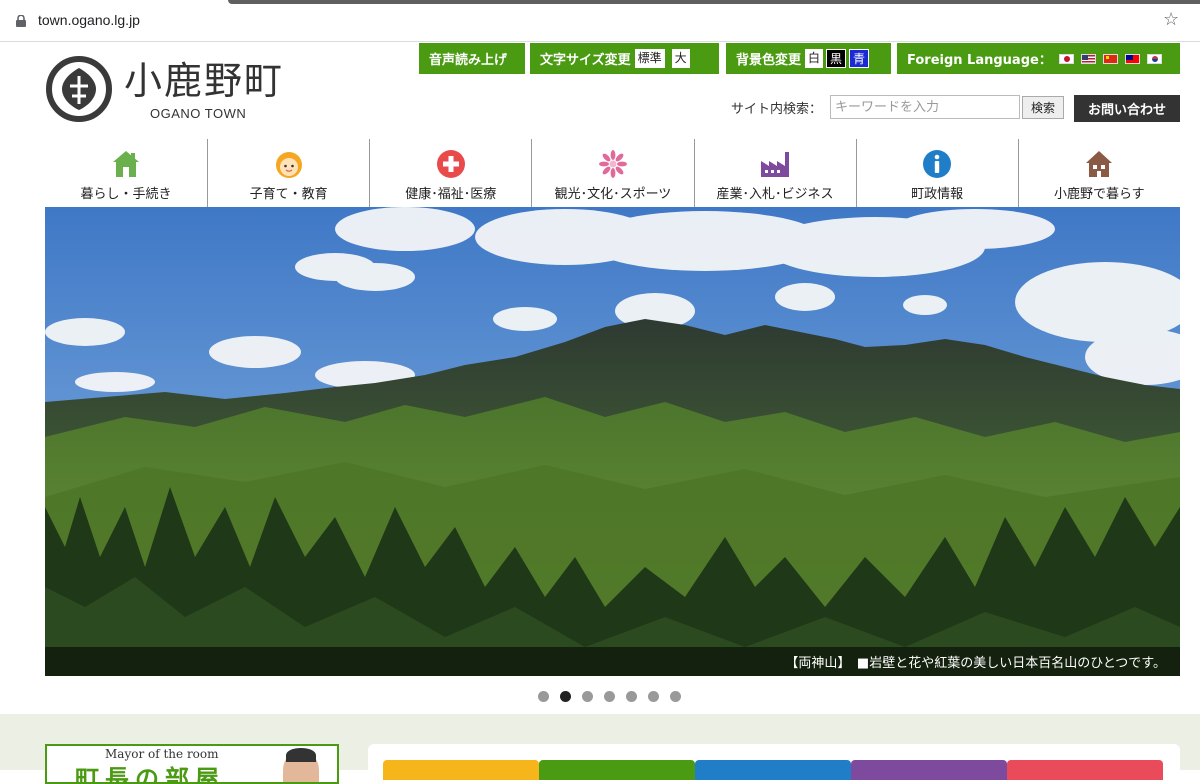 This screenshot has width=1200, height=784. Describe the element at coordinates (836, 58) in the screenshot. I see `bg-black-button: 黒` at that location.